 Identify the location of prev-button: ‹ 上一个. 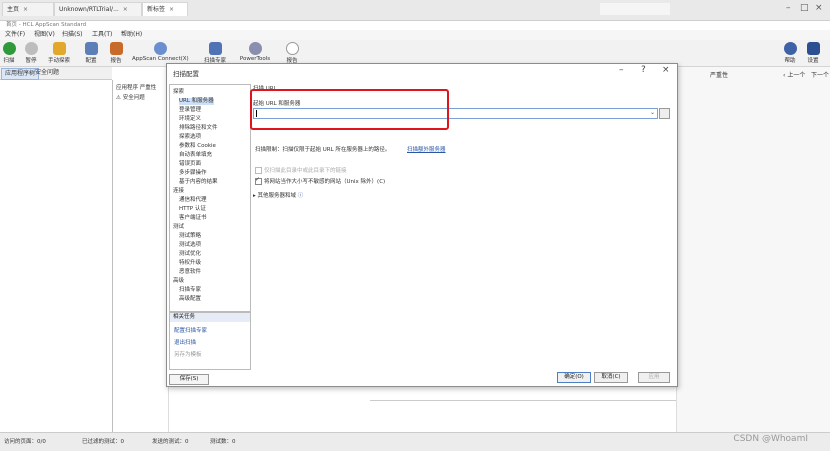
(794, 74).